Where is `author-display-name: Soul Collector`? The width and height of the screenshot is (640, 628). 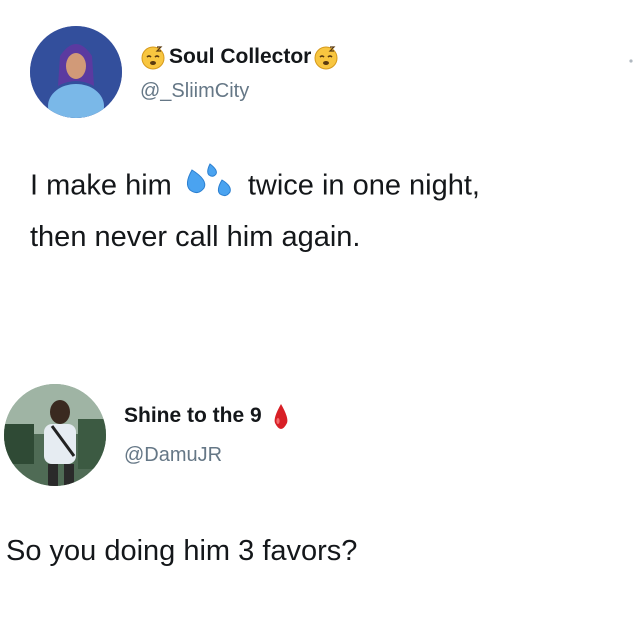 author-display-name: Soul Collector is located at coordinates (240, 57).